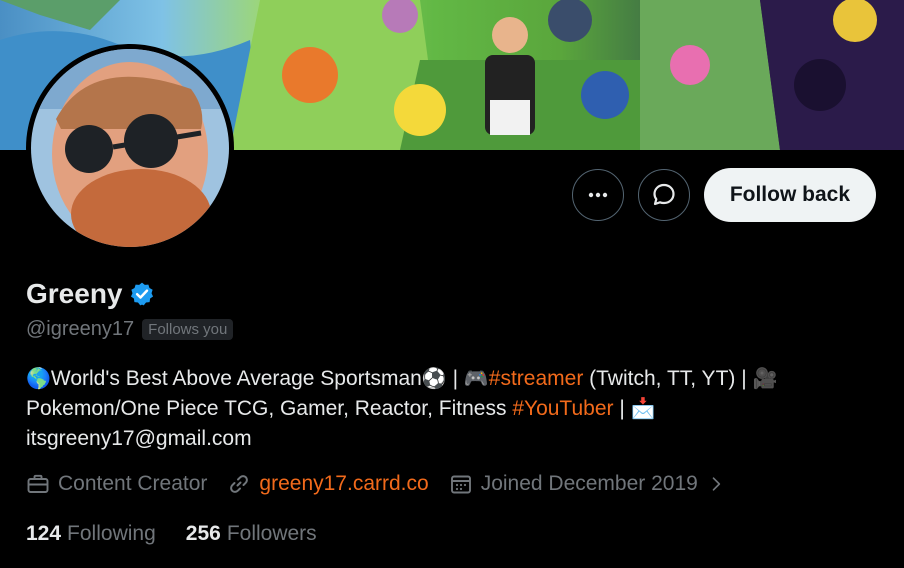 This screenshot has width=904, height=568. I want to click on camera-emoji: 🎥, so click(765, 379).